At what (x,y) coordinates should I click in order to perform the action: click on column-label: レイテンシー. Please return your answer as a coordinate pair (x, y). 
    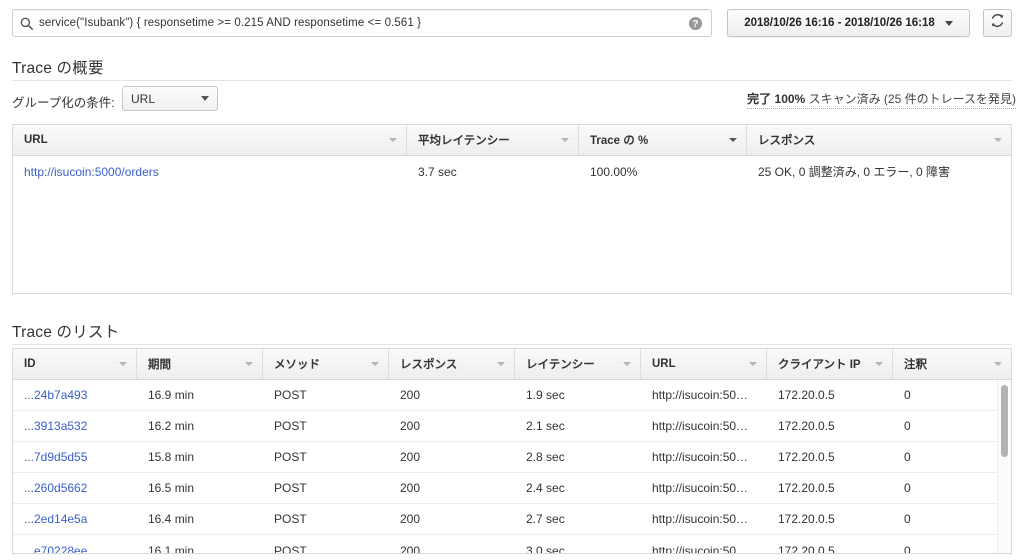
    Looking at the image, I should click on (560, 365).